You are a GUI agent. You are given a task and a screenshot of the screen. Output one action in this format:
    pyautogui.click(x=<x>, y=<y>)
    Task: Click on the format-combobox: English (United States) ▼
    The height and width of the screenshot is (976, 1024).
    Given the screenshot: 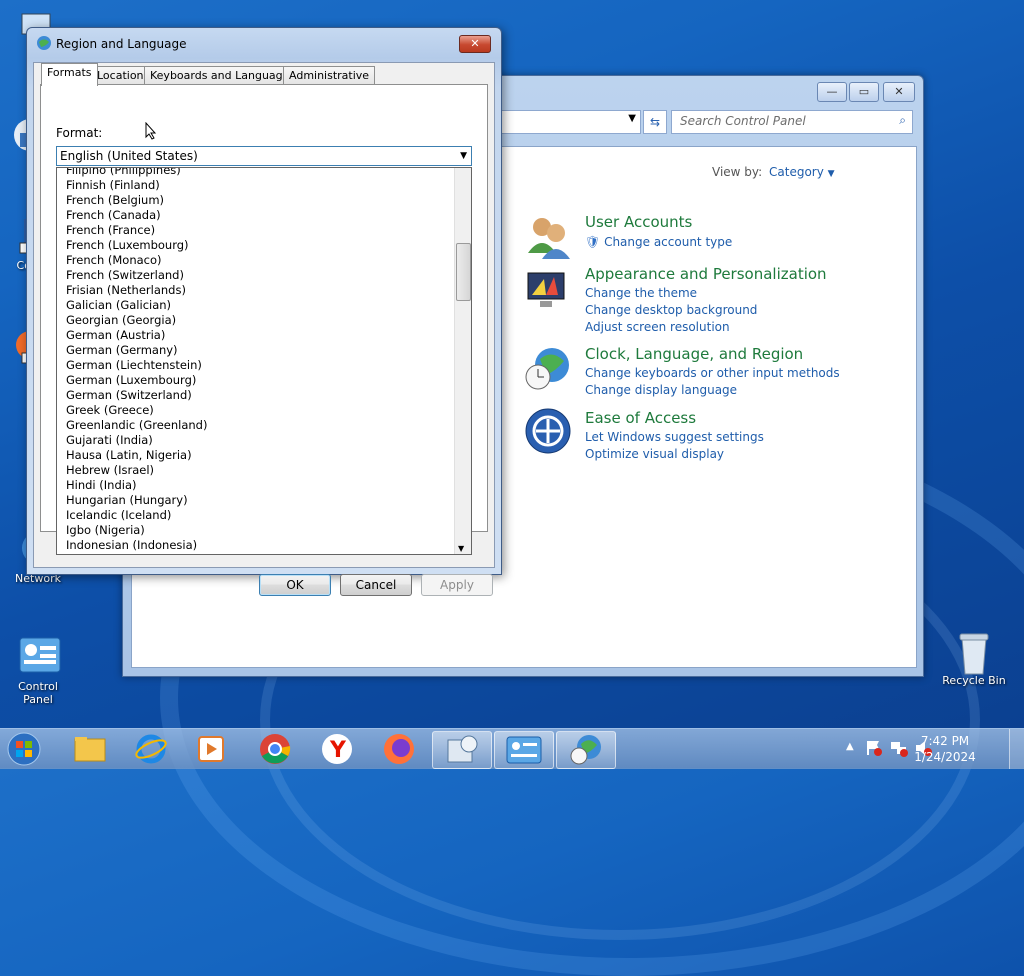 What is the action you would take?
    pyautogui.click(x=264, y=156)
    